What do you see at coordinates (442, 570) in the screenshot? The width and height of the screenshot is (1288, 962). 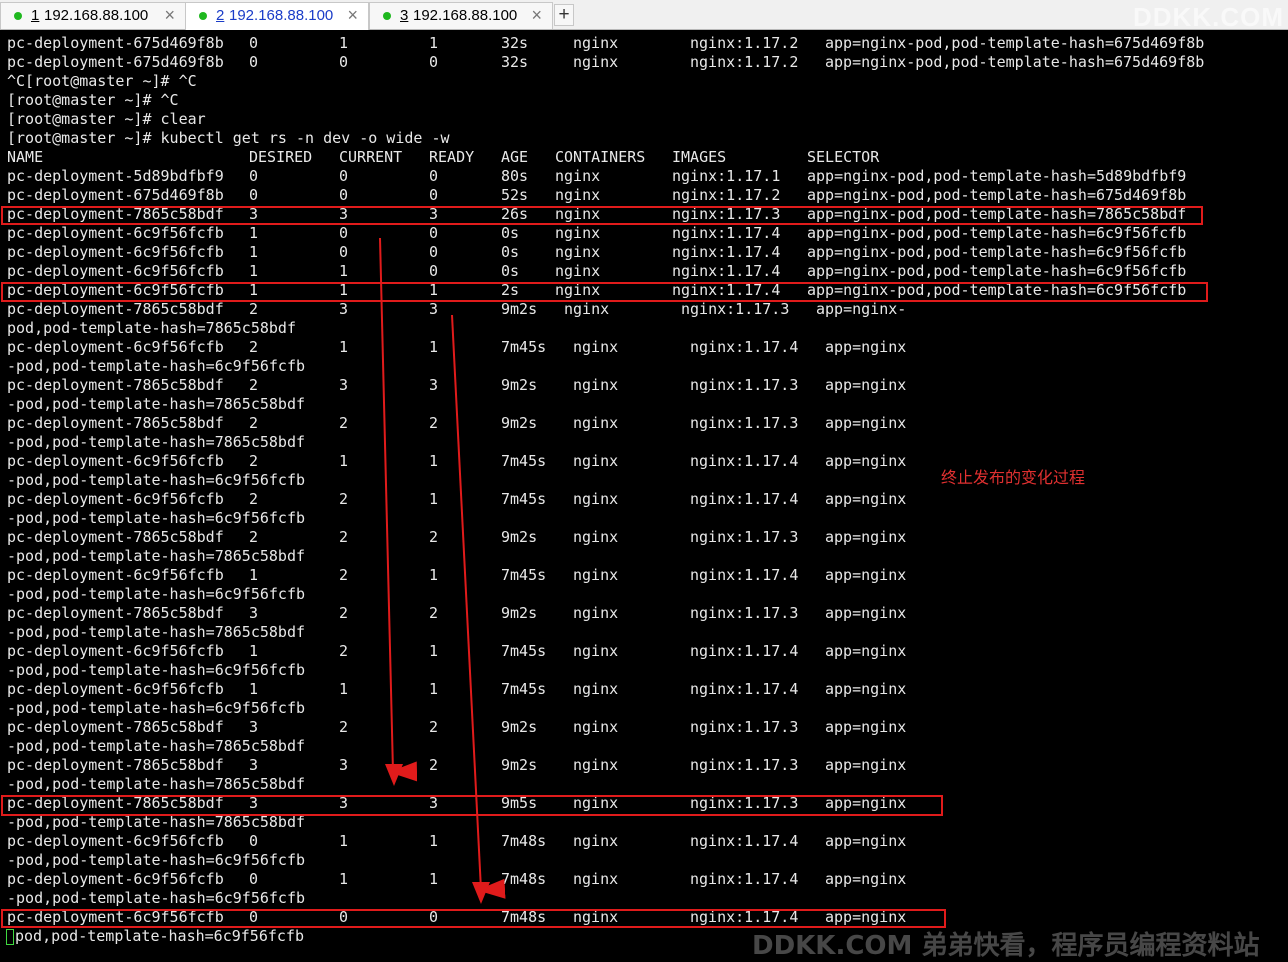 I see `annotation-arrows` at bounding box center [442, 570].